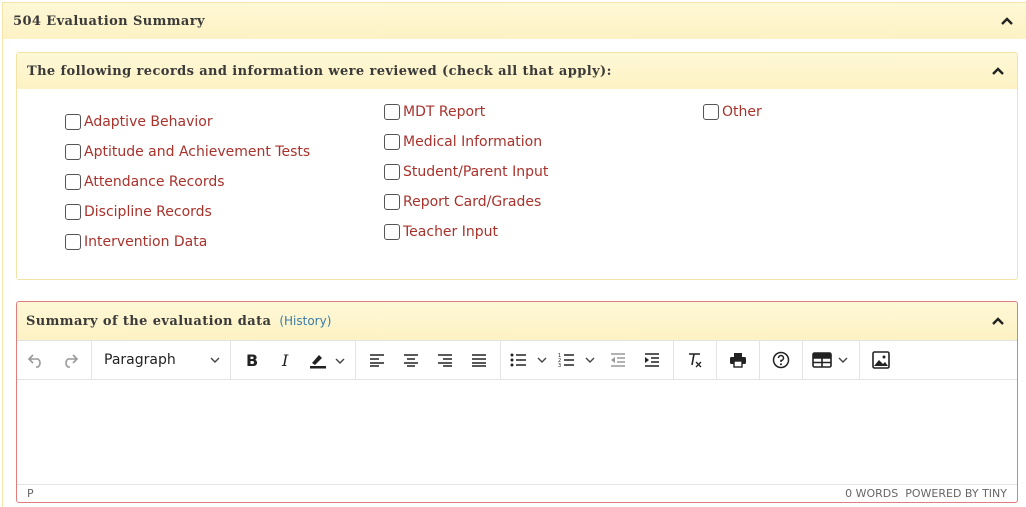  I want to click on svg-text: B, so click(252, 360).